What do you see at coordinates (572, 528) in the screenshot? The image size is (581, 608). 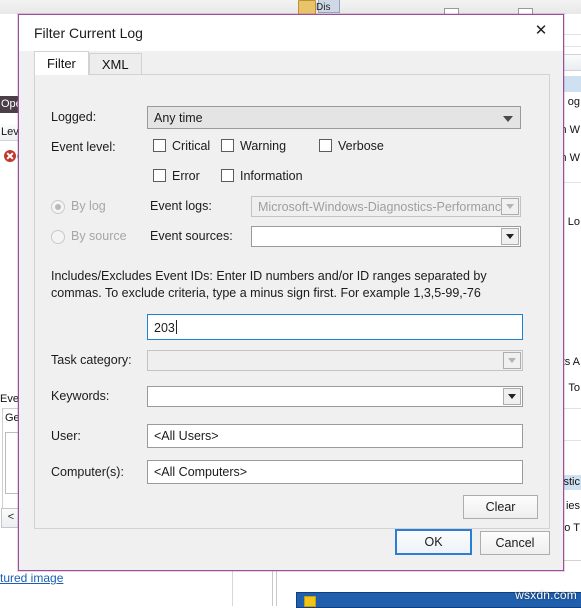 I see `background-right-row: o T` at bounding box center [572, 528].